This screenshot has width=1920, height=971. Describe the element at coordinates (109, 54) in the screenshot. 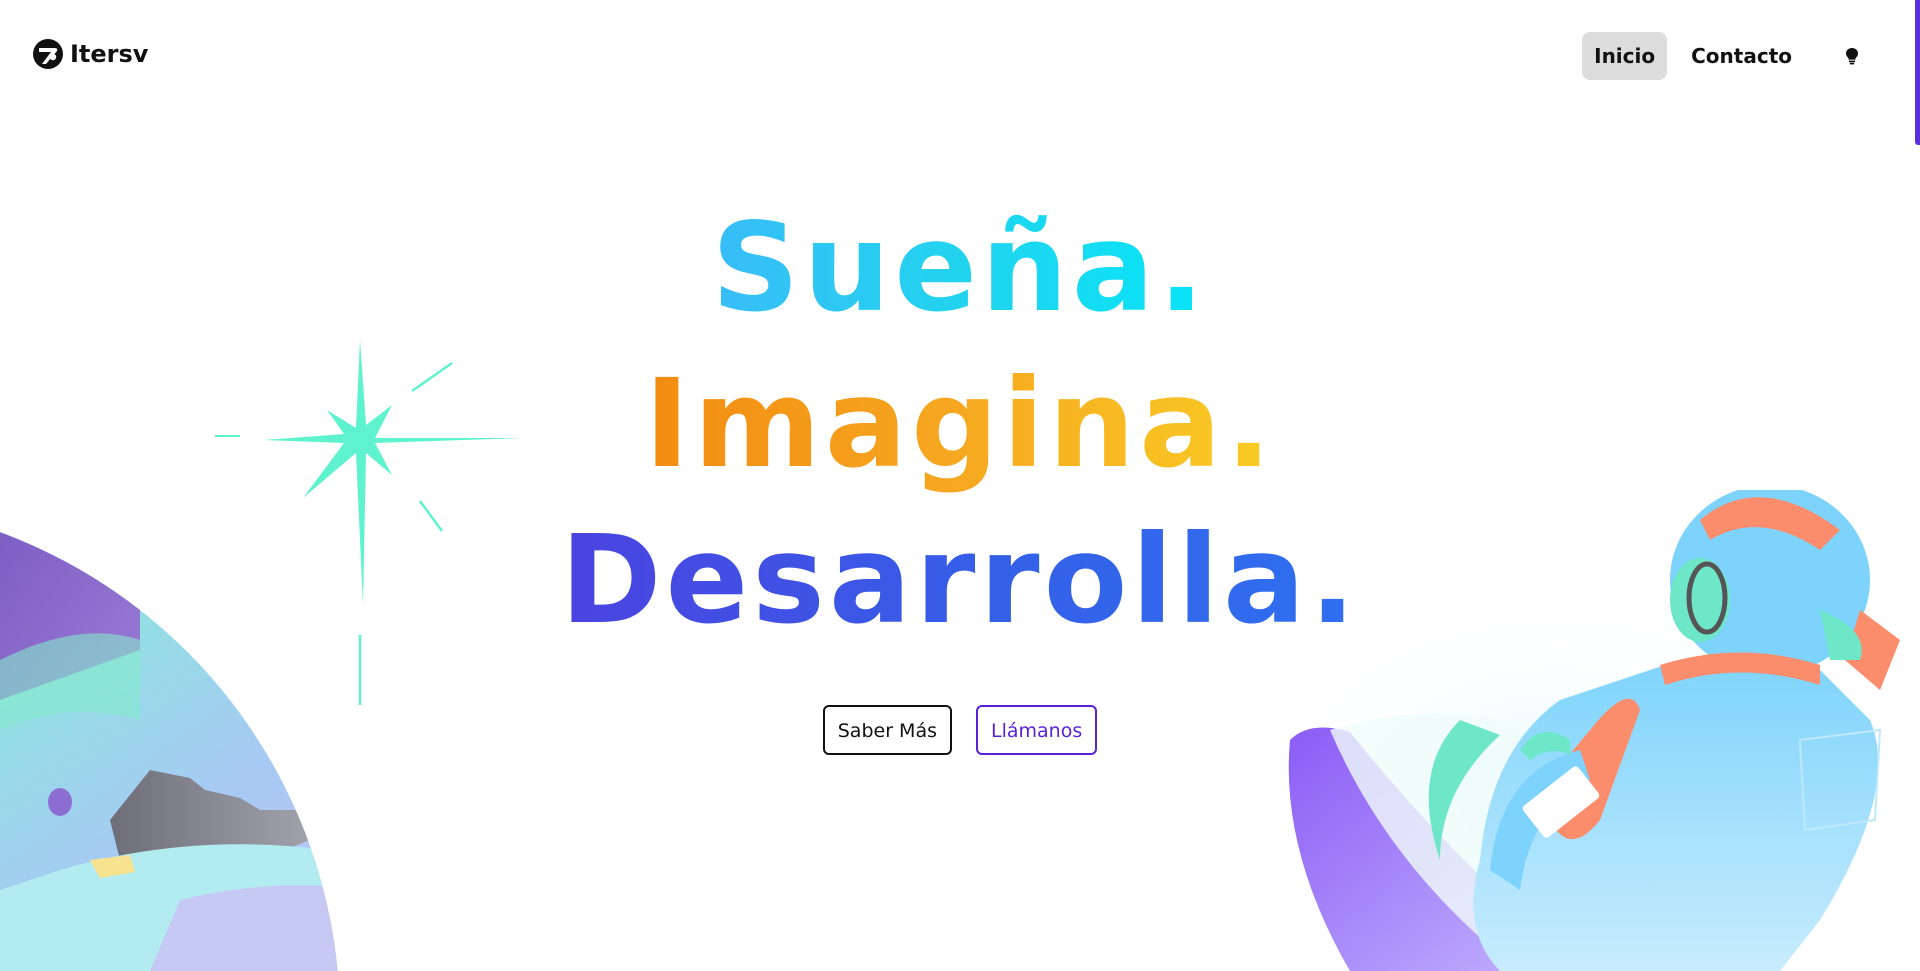

I see `brand-name: Itersv` at that location.